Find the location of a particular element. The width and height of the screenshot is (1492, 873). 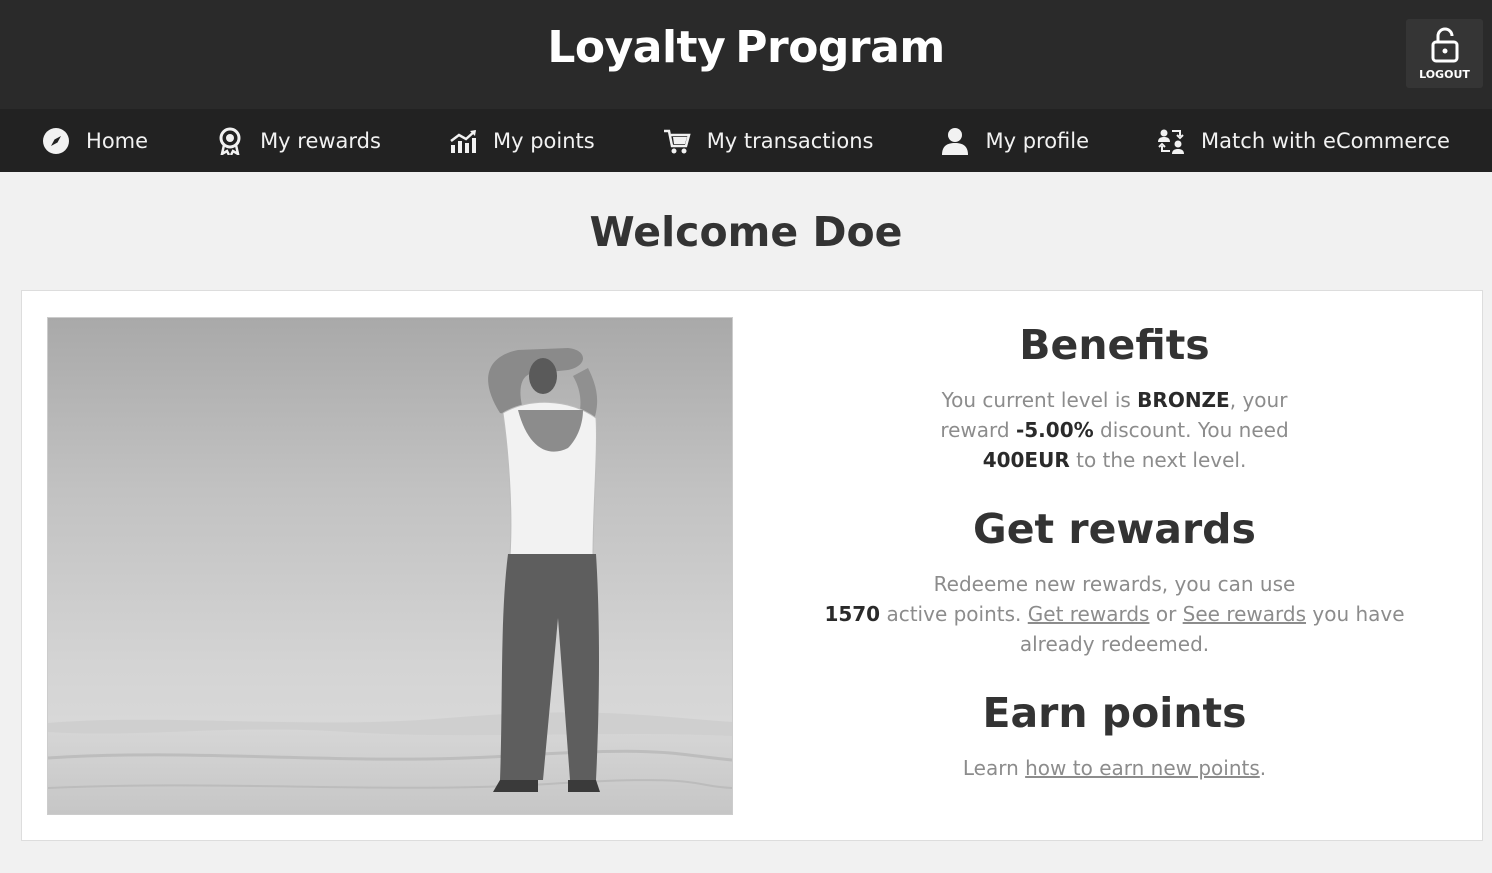

page-title: Welcome Doe is located at coordinates (746, 232).